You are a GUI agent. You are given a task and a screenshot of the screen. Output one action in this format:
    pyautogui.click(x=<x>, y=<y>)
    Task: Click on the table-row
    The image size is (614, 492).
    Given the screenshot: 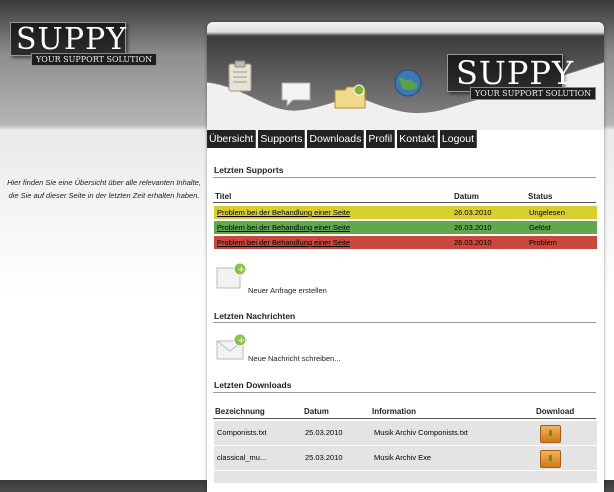 What is the action you would take?
    pyautogui.click(x=405, y=476)
    